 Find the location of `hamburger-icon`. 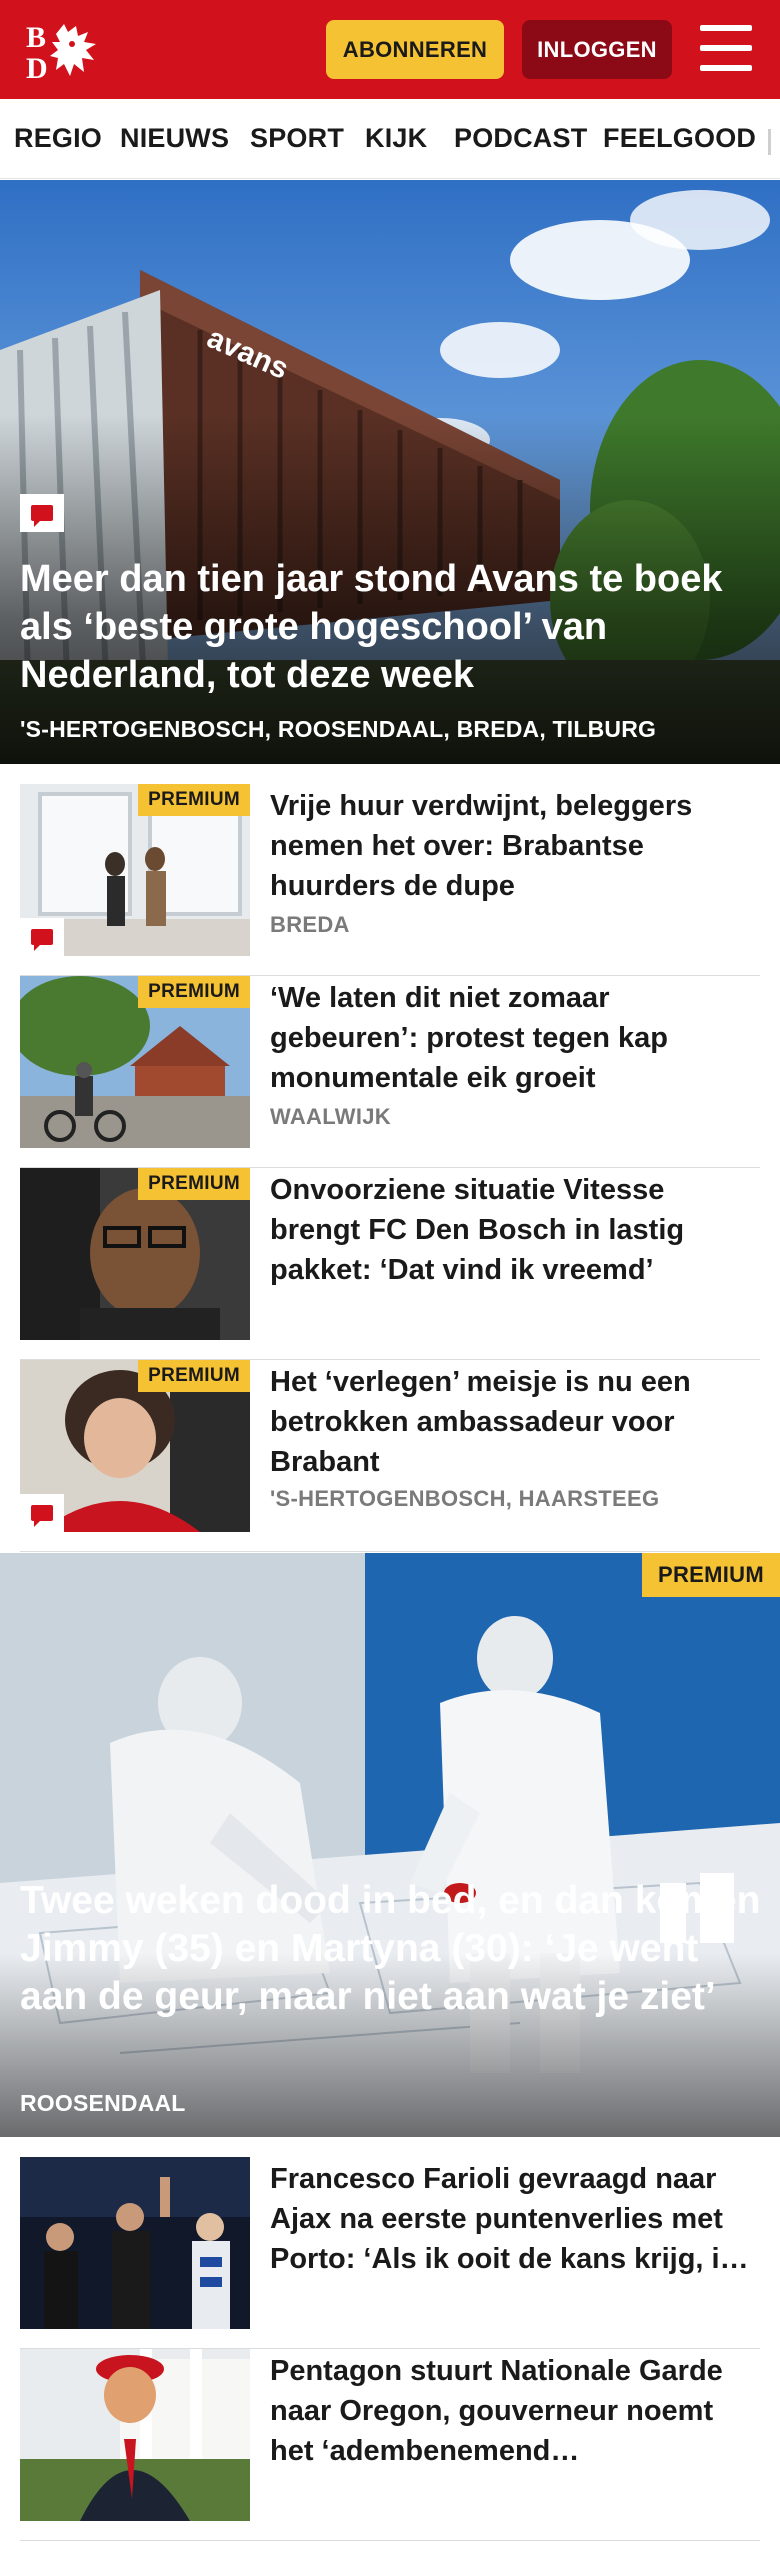

hamburger-icon is located at coordinates (726, 48).